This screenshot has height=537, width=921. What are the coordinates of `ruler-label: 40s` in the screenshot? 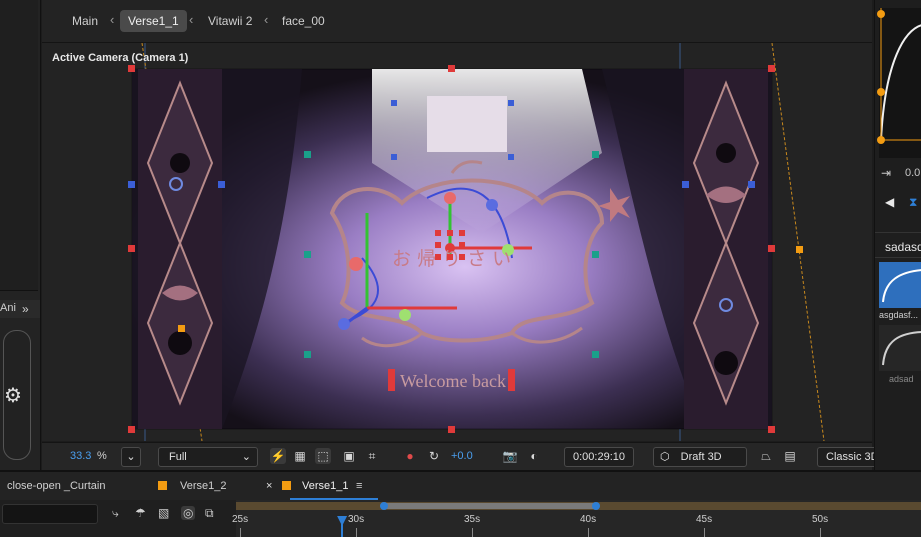 It's located at (588, 519).